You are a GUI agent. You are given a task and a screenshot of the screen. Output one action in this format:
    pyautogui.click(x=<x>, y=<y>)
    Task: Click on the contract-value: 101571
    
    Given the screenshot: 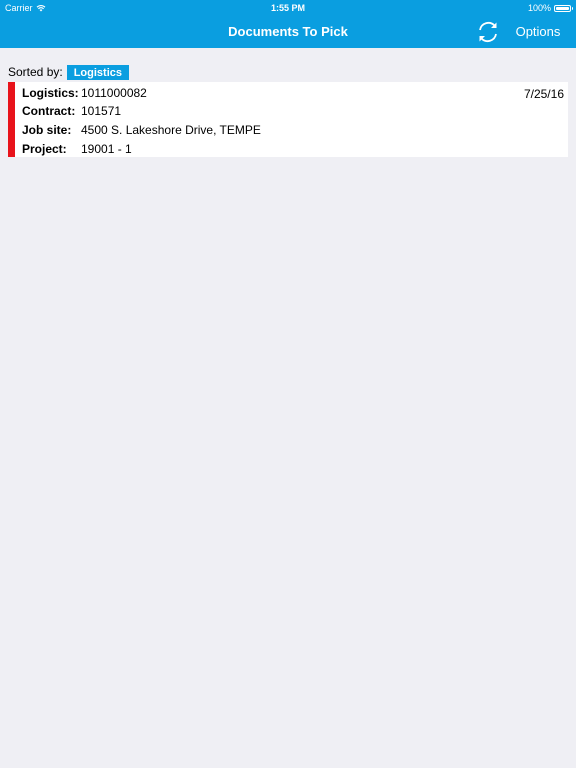 What is the action you would take?
    pyautogui.click(x=101, y=111)
    